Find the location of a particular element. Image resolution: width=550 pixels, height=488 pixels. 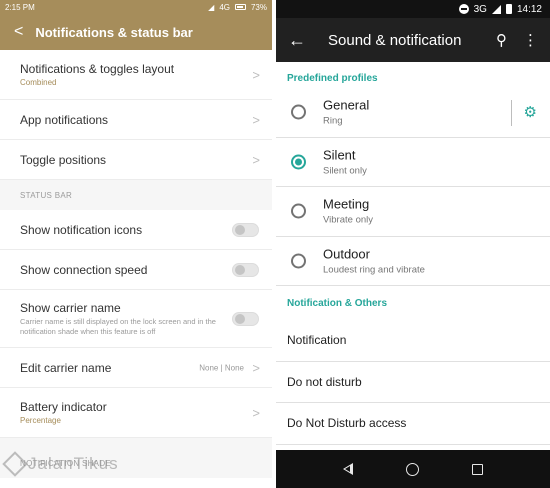

profile-title: General is located at coordinates (346, 105).